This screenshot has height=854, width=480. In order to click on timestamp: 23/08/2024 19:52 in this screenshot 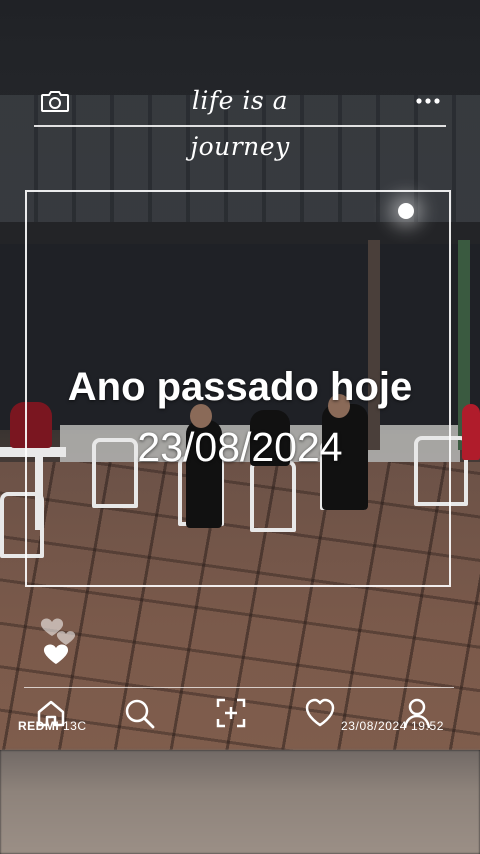, I will do `click(393, 726)`.